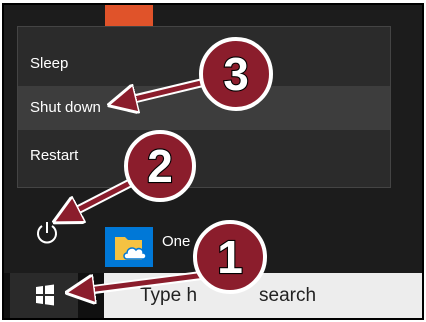 The height and width of the screenshot is (322, 426). Describe the element at coordinates (204, 156) in the screenshot. I see `restart-menu-item: Restart` at that location.